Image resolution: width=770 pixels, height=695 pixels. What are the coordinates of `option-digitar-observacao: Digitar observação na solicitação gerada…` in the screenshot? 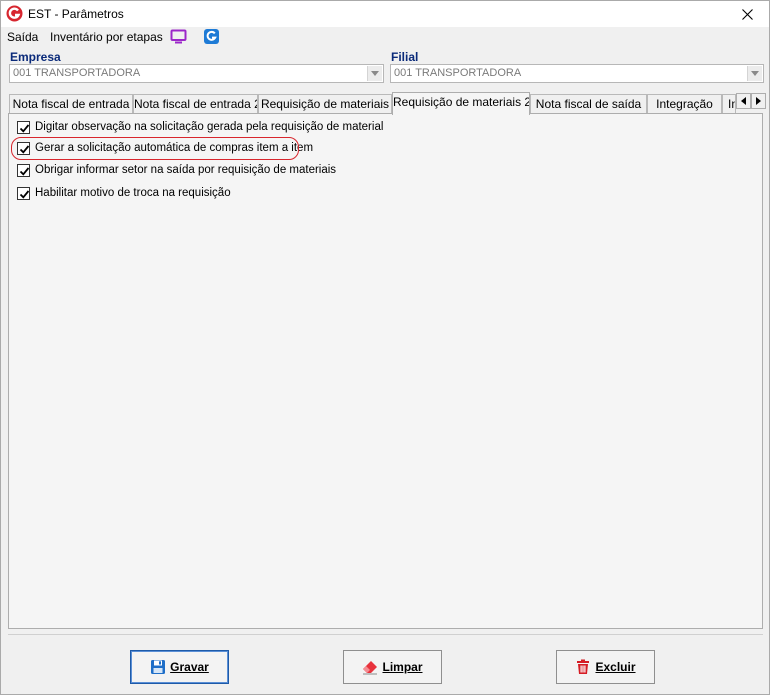 It's located at (200, 127).